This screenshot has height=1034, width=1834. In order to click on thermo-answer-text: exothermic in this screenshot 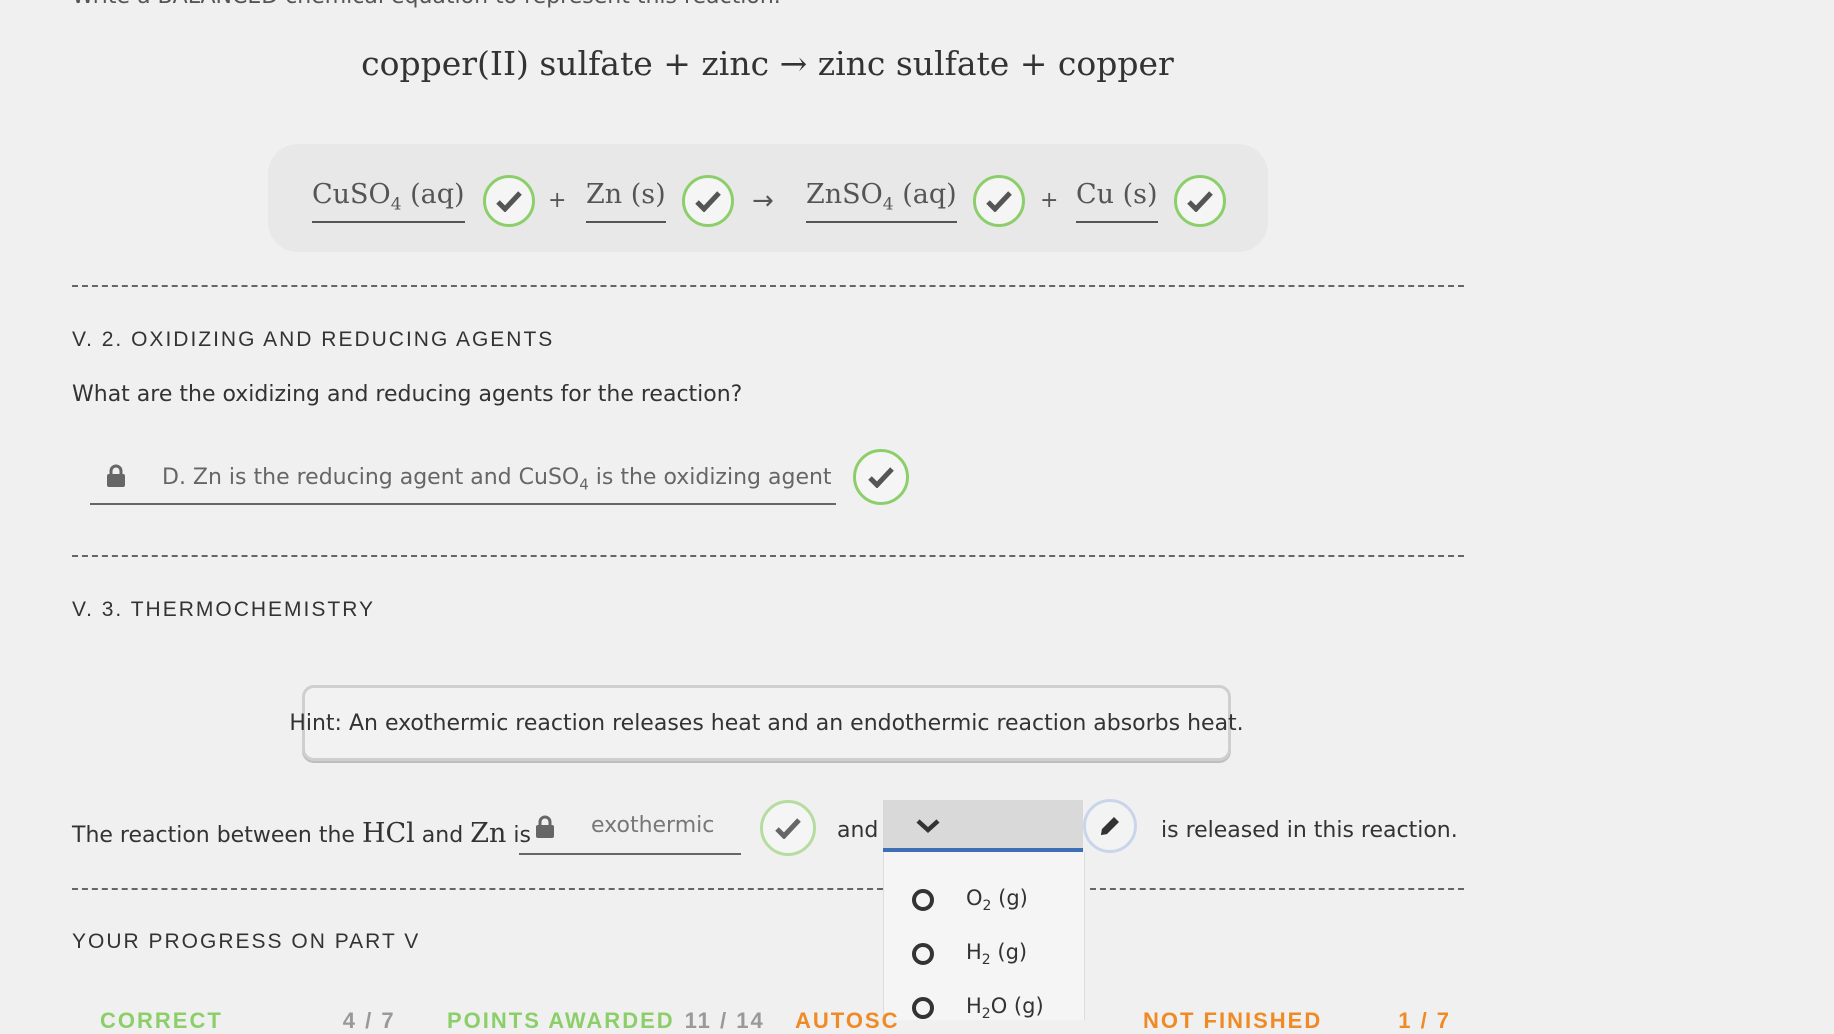, I will do `click(653, 825)`.